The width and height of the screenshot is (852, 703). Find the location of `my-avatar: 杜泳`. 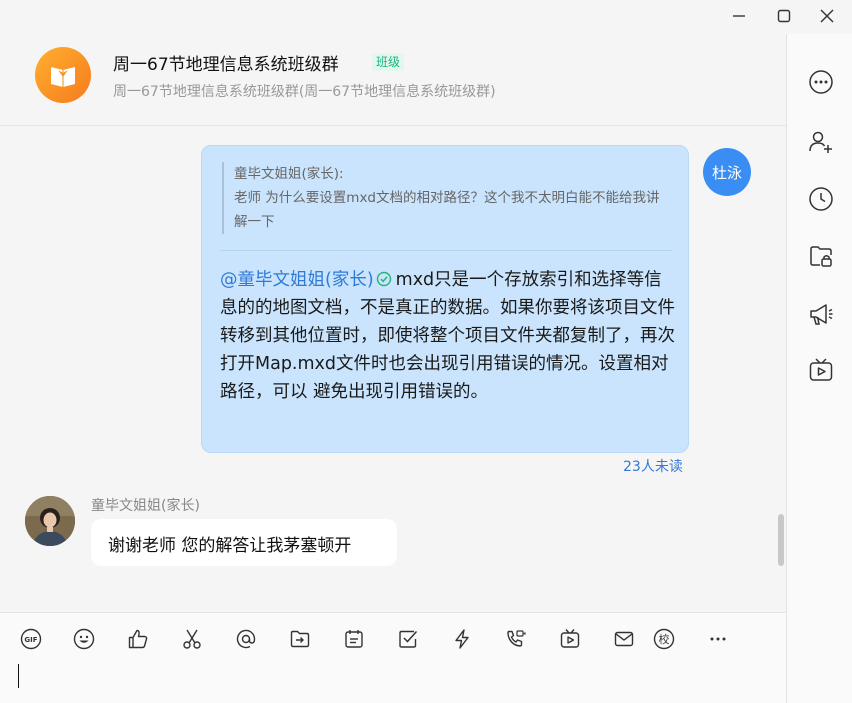

my-avatar: 杜泳 is located at coordinates (727, 172).